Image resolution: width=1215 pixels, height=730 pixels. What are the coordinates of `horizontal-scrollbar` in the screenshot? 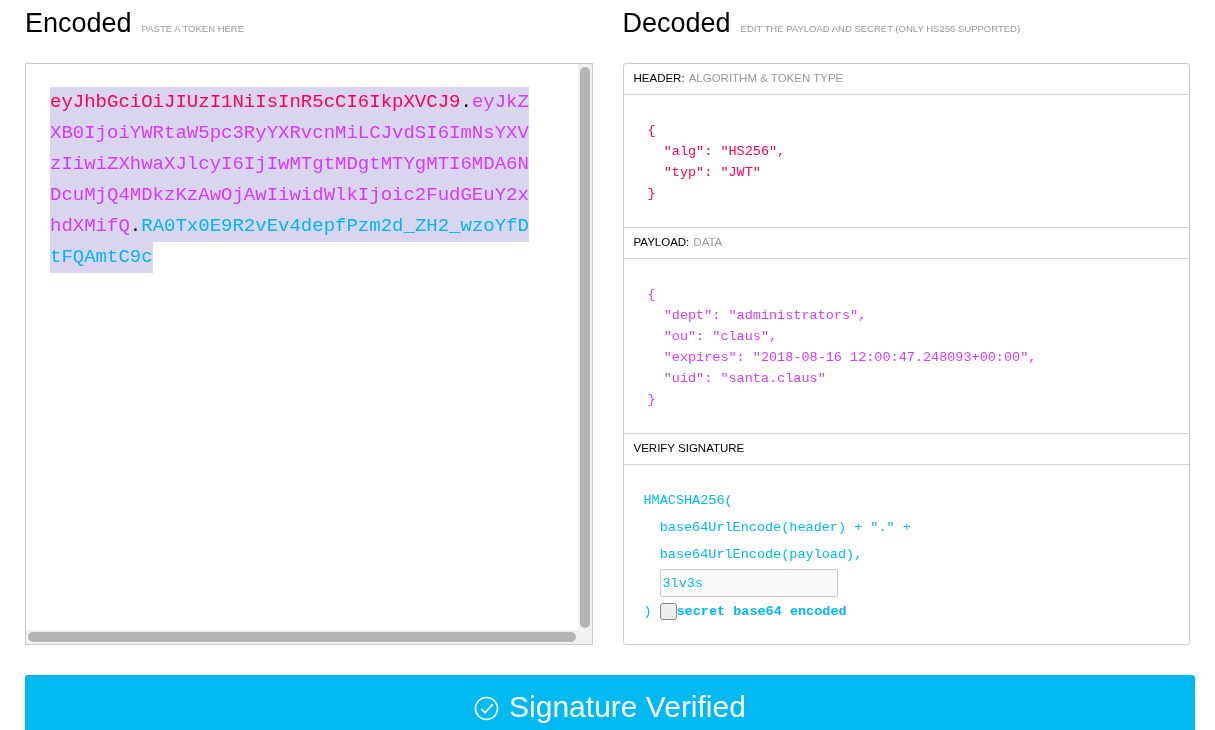 It's located at (302, 637).